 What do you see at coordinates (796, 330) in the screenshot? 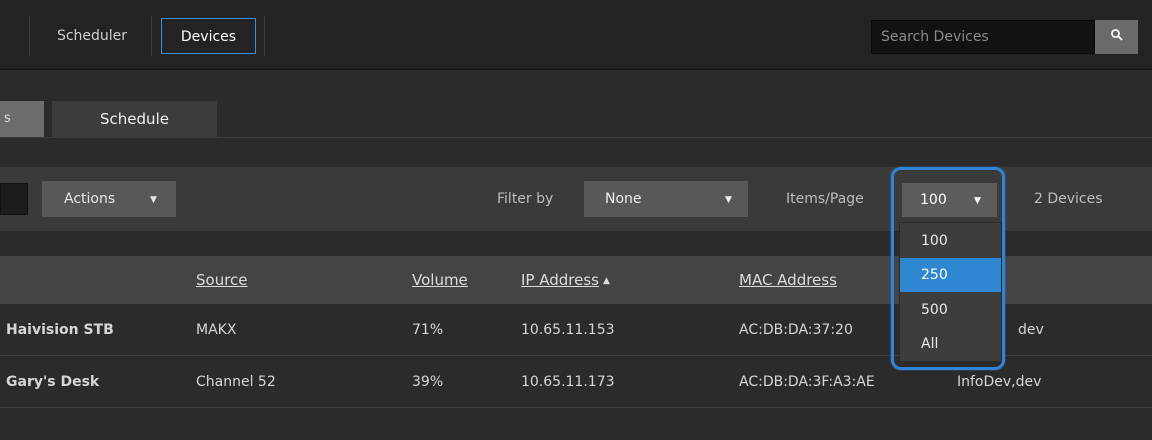
I see `device-mac: AC:DB:DA:37:20` at bounding box center [796, 330].